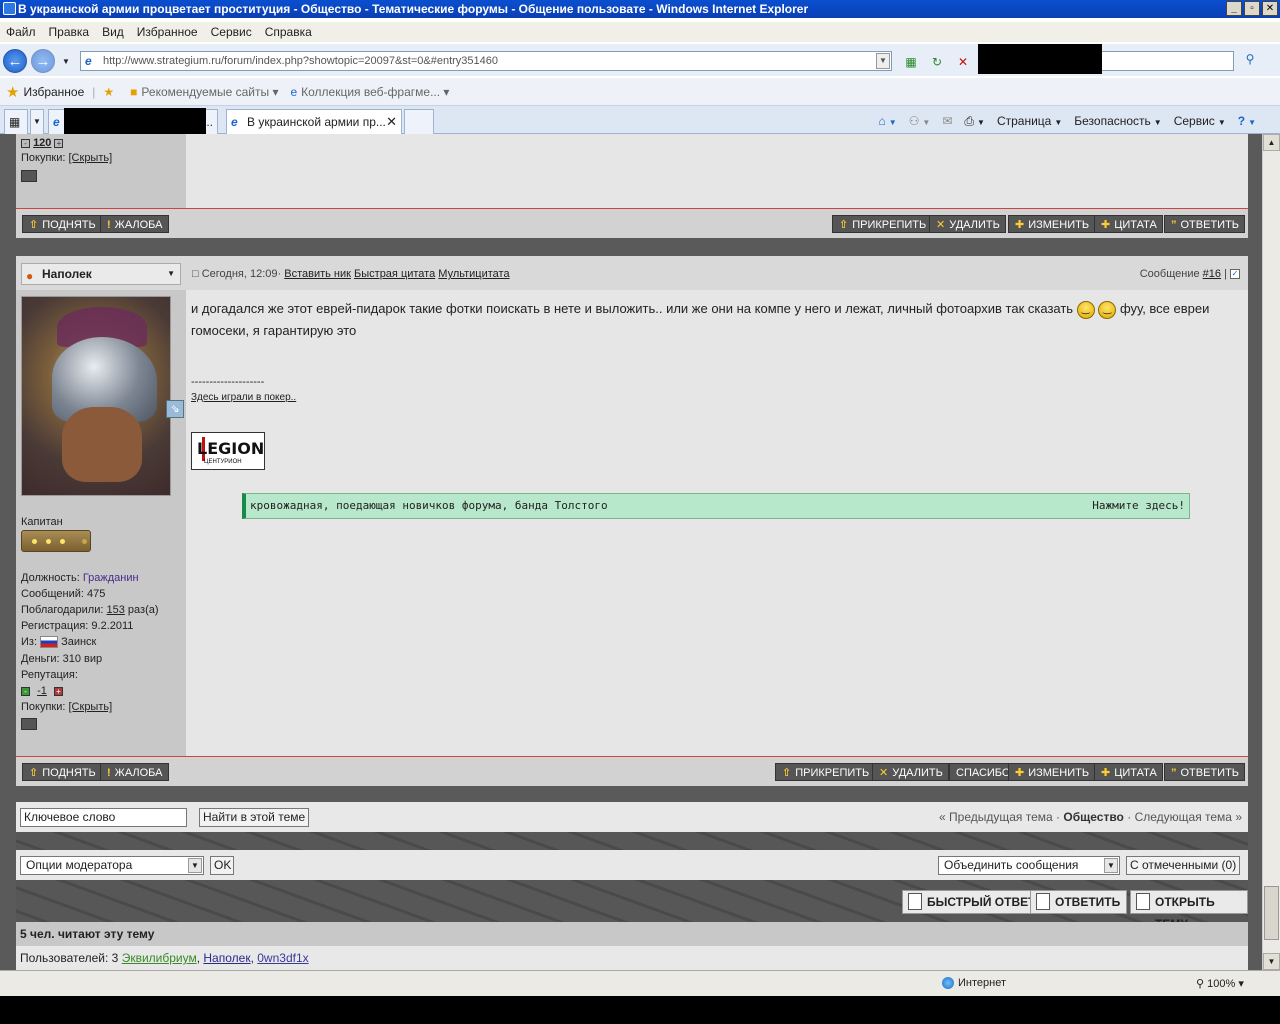 The width and height of the screenshot is (1280, 1024). Describe the element at coordinates (231, 32) in the screenshot. I see `menu-tools: Сервис` at that location.